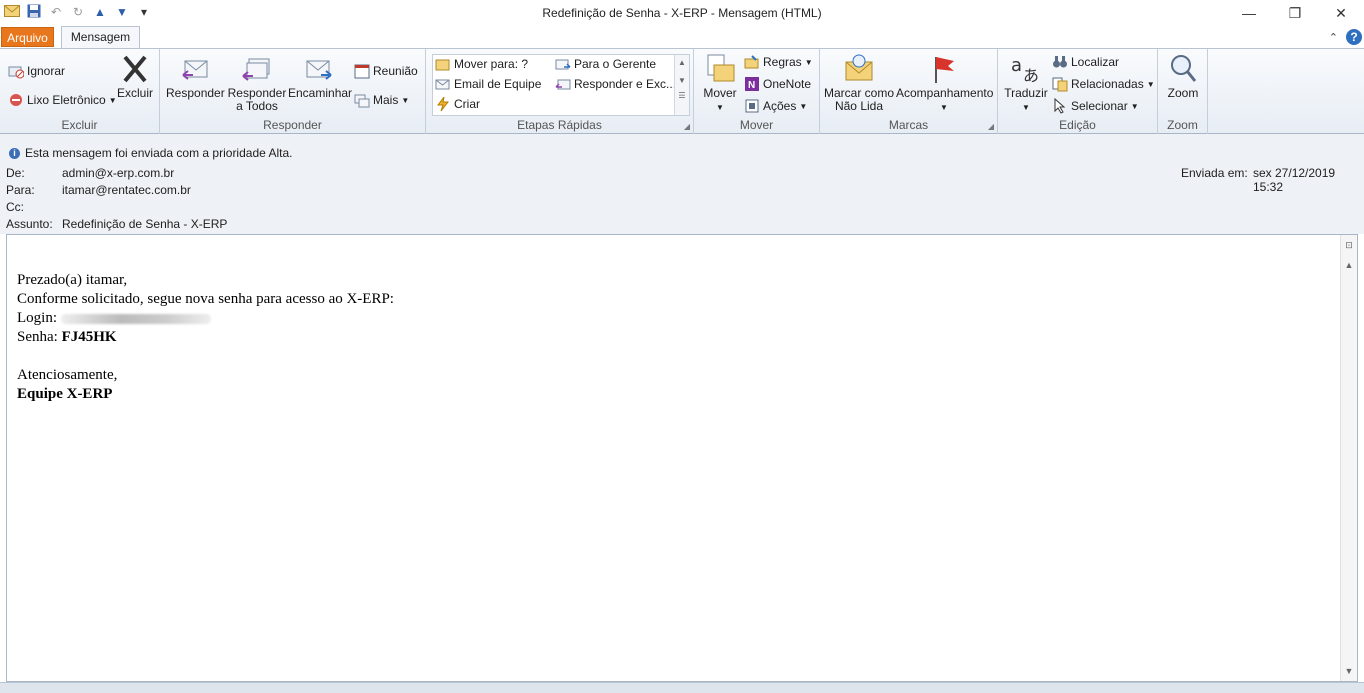 This screenshot has width=1364, height=693. I want to click on cc-label: Cc:, so click(15, 207).